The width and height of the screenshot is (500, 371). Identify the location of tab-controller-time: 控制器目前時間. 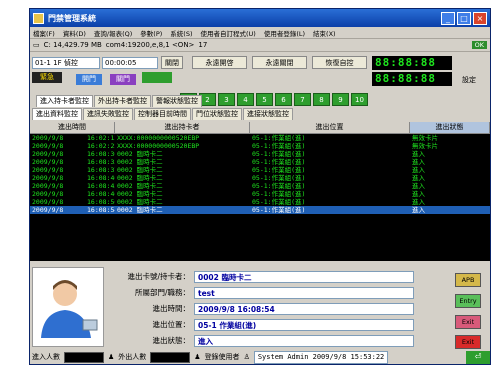
(162, 114).